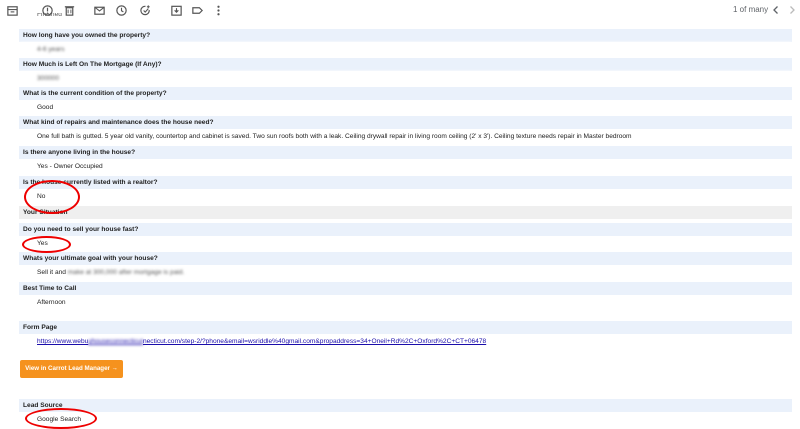  I want to click on chevron-left-icon, so click(776, 10).